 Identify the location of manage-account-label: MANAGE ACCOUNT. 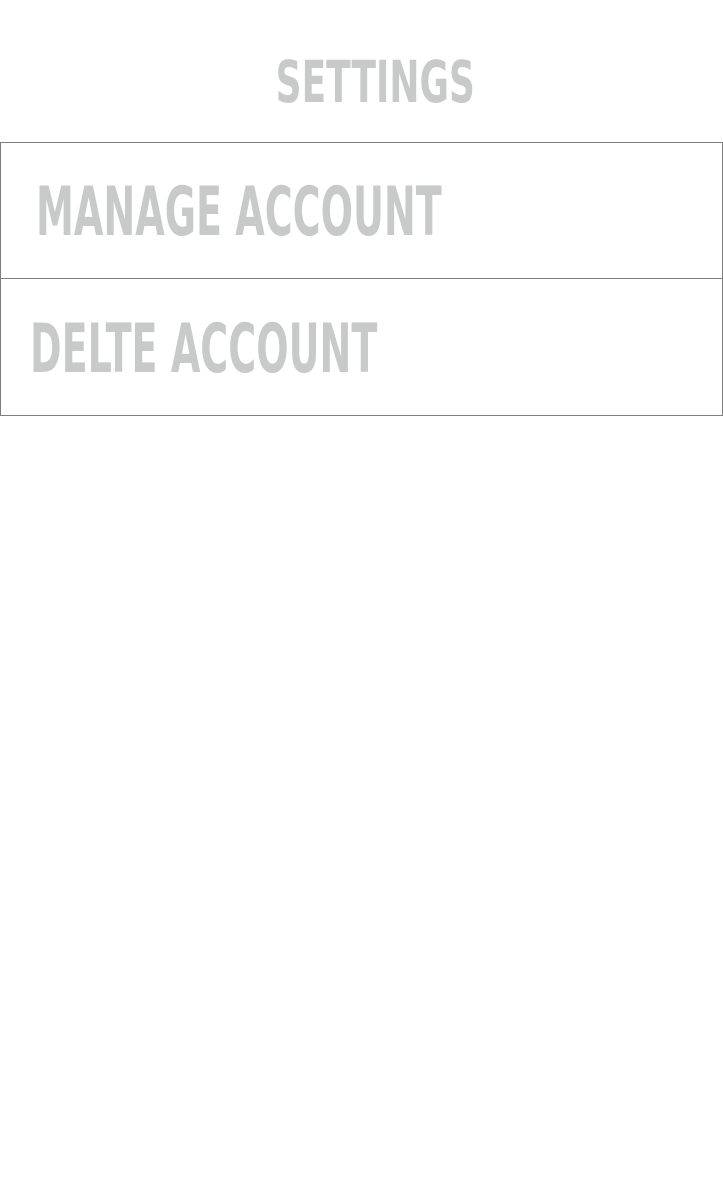
(239, 212).